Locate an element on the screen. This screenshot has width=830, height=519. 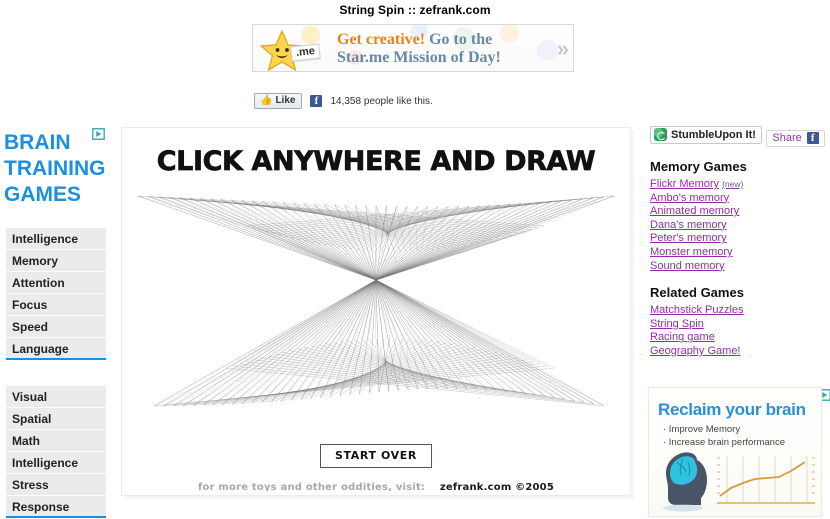
link-racing-game: Racing game is located at coordinates (740, 338).